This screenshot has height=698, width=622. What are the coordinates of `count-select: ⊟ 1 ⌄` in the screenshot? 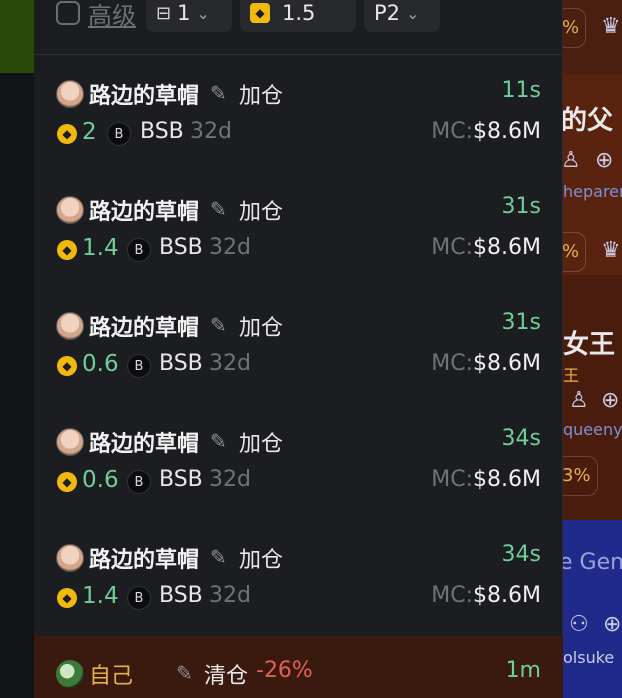 It's located at (189, 16).